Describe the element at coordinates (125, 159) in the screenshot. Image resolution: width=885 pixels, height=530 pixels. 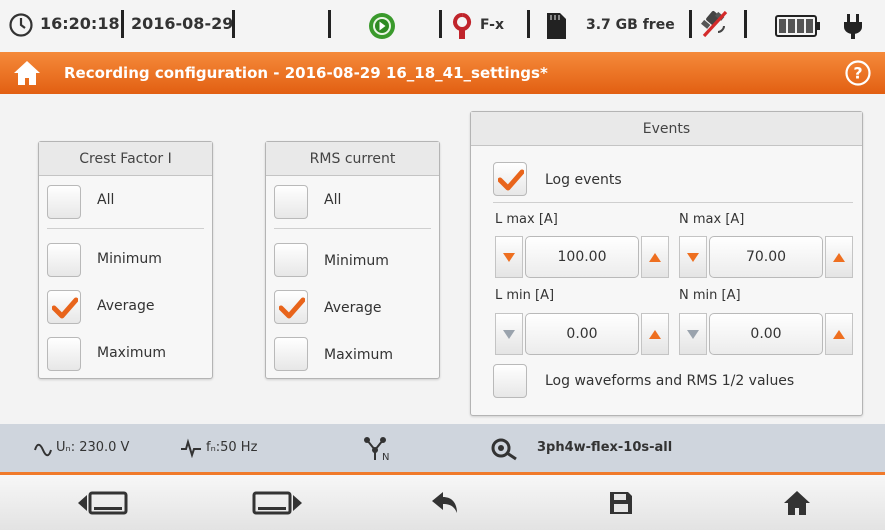
I see `crest-factor-title: Crest Factor I` at that location.